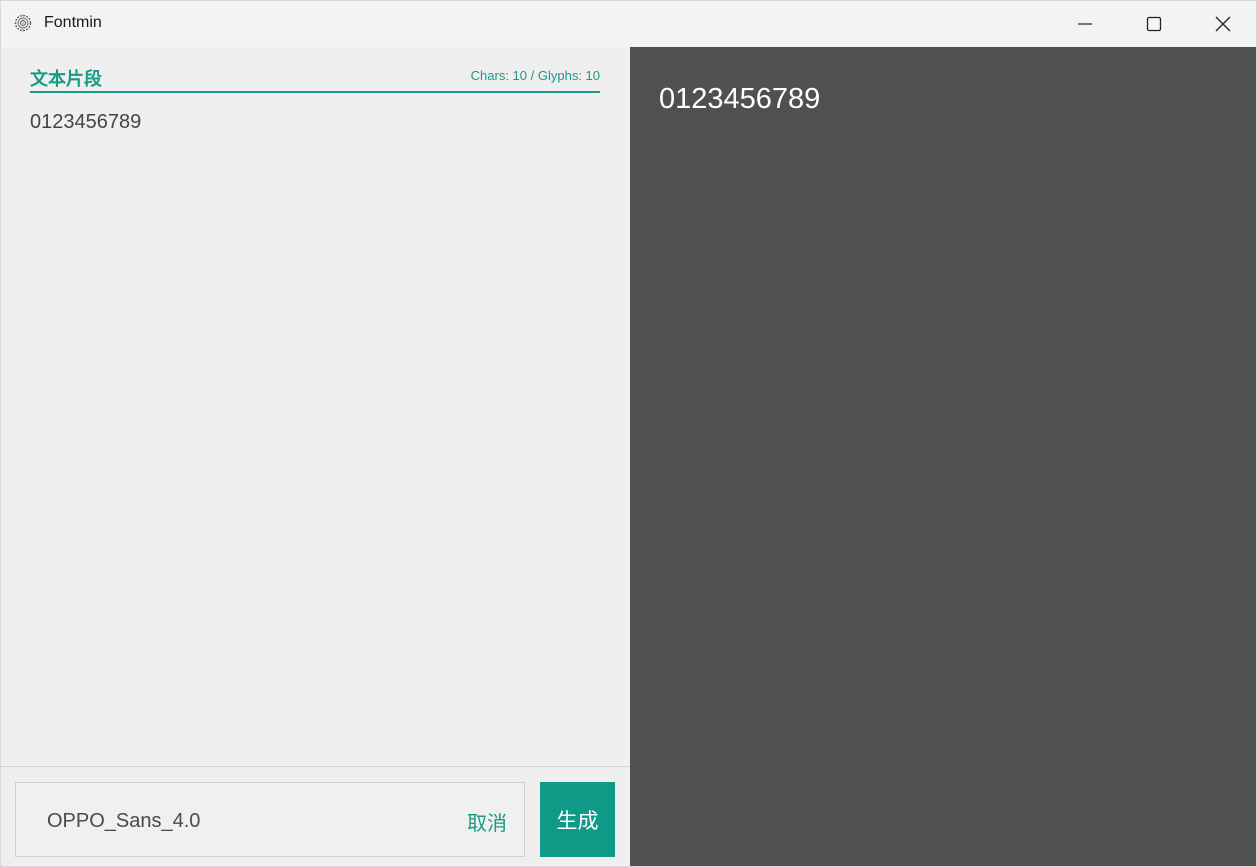 This screenshot has height=867, width=1257. I want to click on font-file-name: OPPO_Sans_4.0, so click(124, 821).